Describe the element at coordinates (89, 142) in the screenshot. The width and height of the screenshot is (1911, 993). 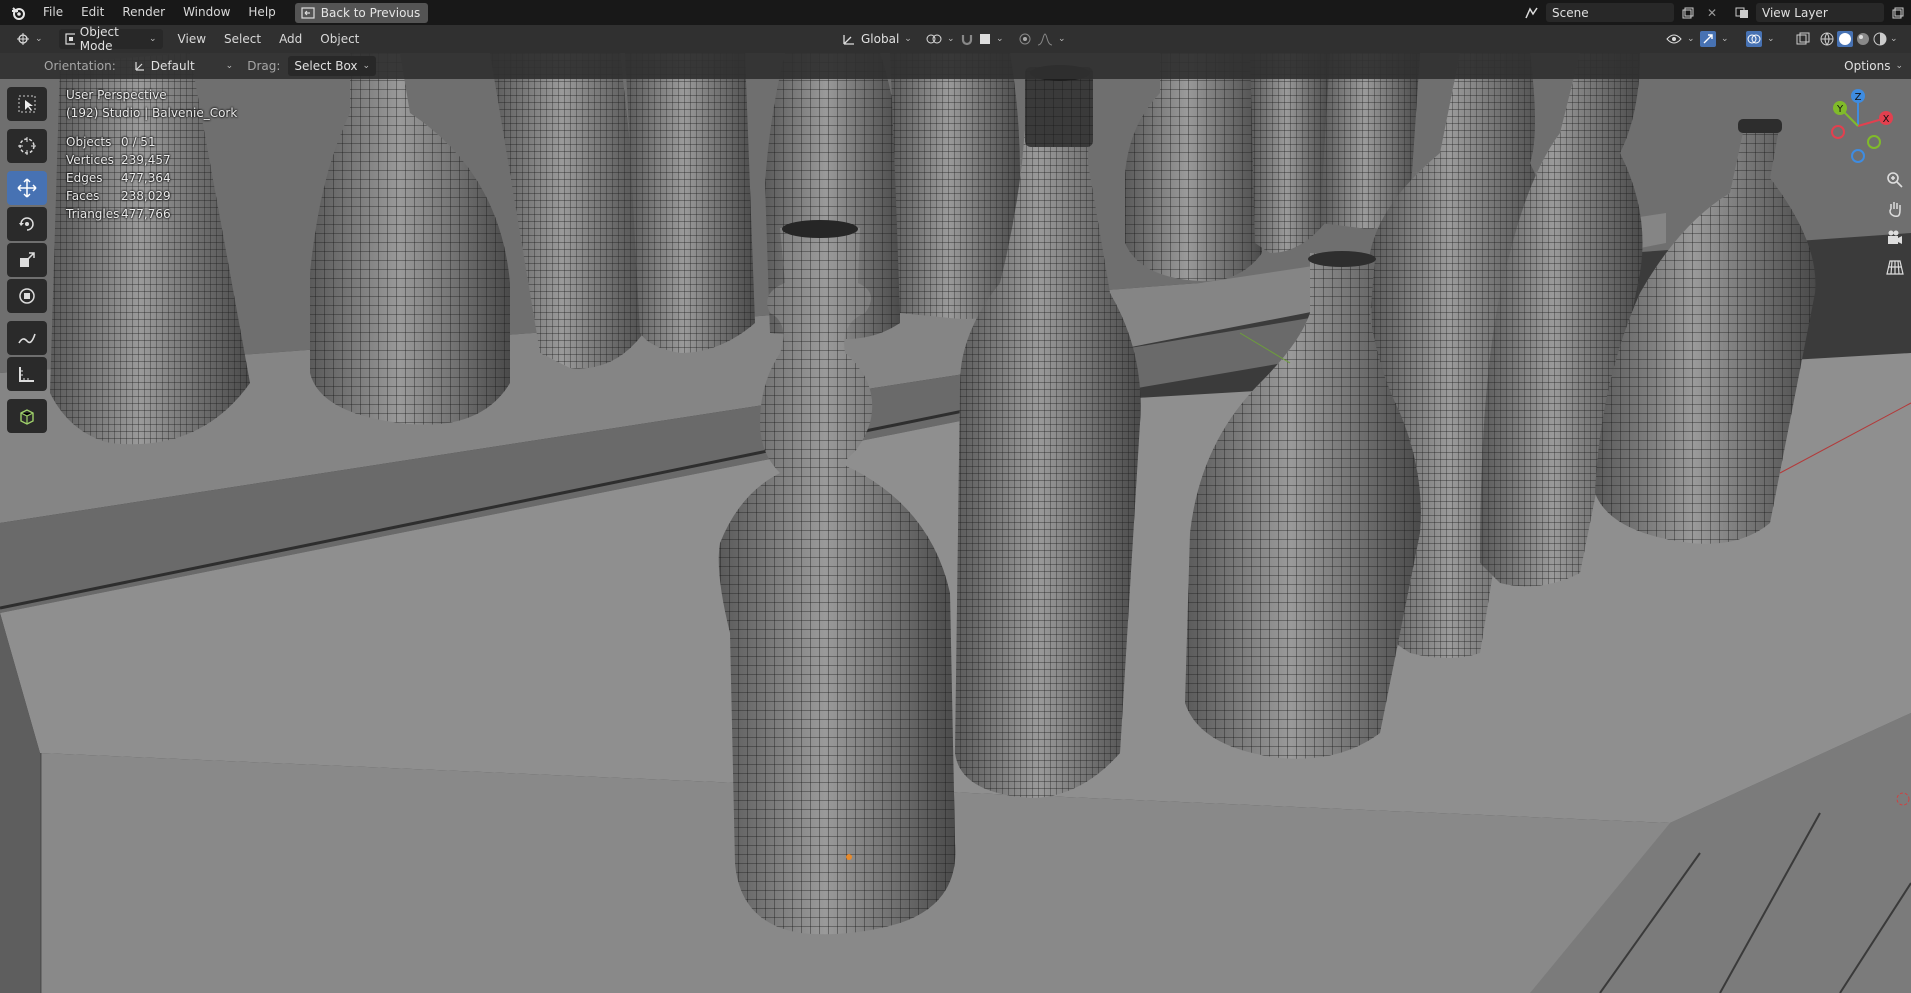
I see `stat-key: Objects` at that location.